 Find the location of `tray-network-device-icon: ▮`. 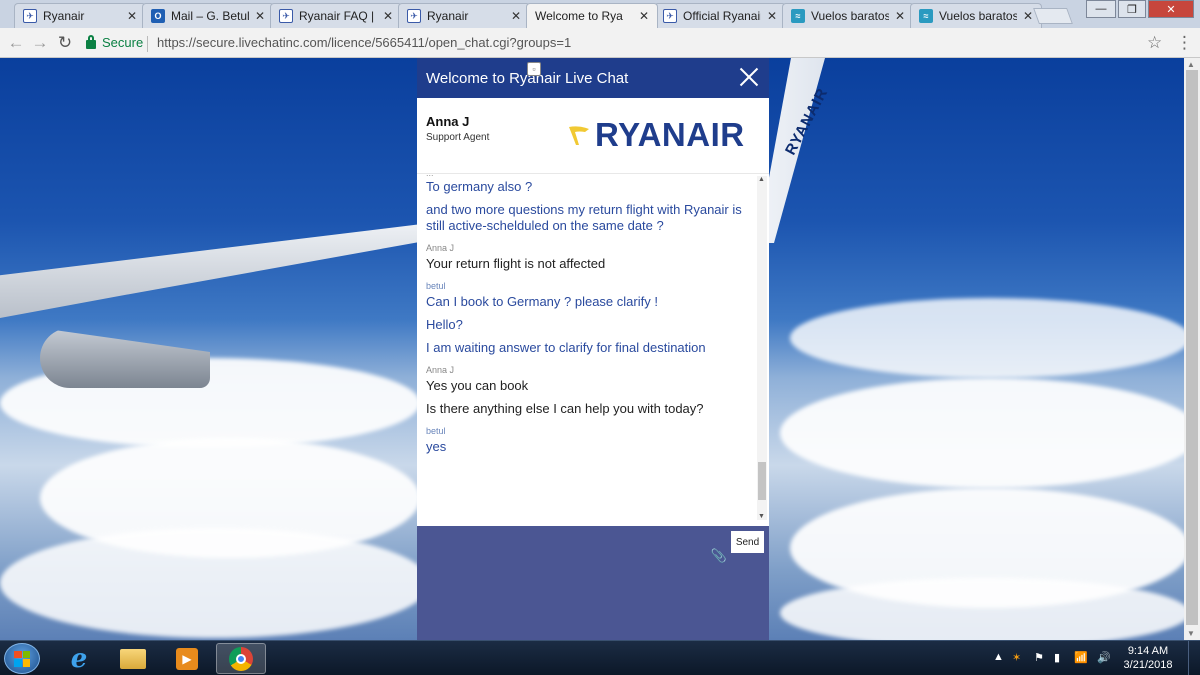

tray-network-device-icon: ▮ is located at coordinates (1057, 657).